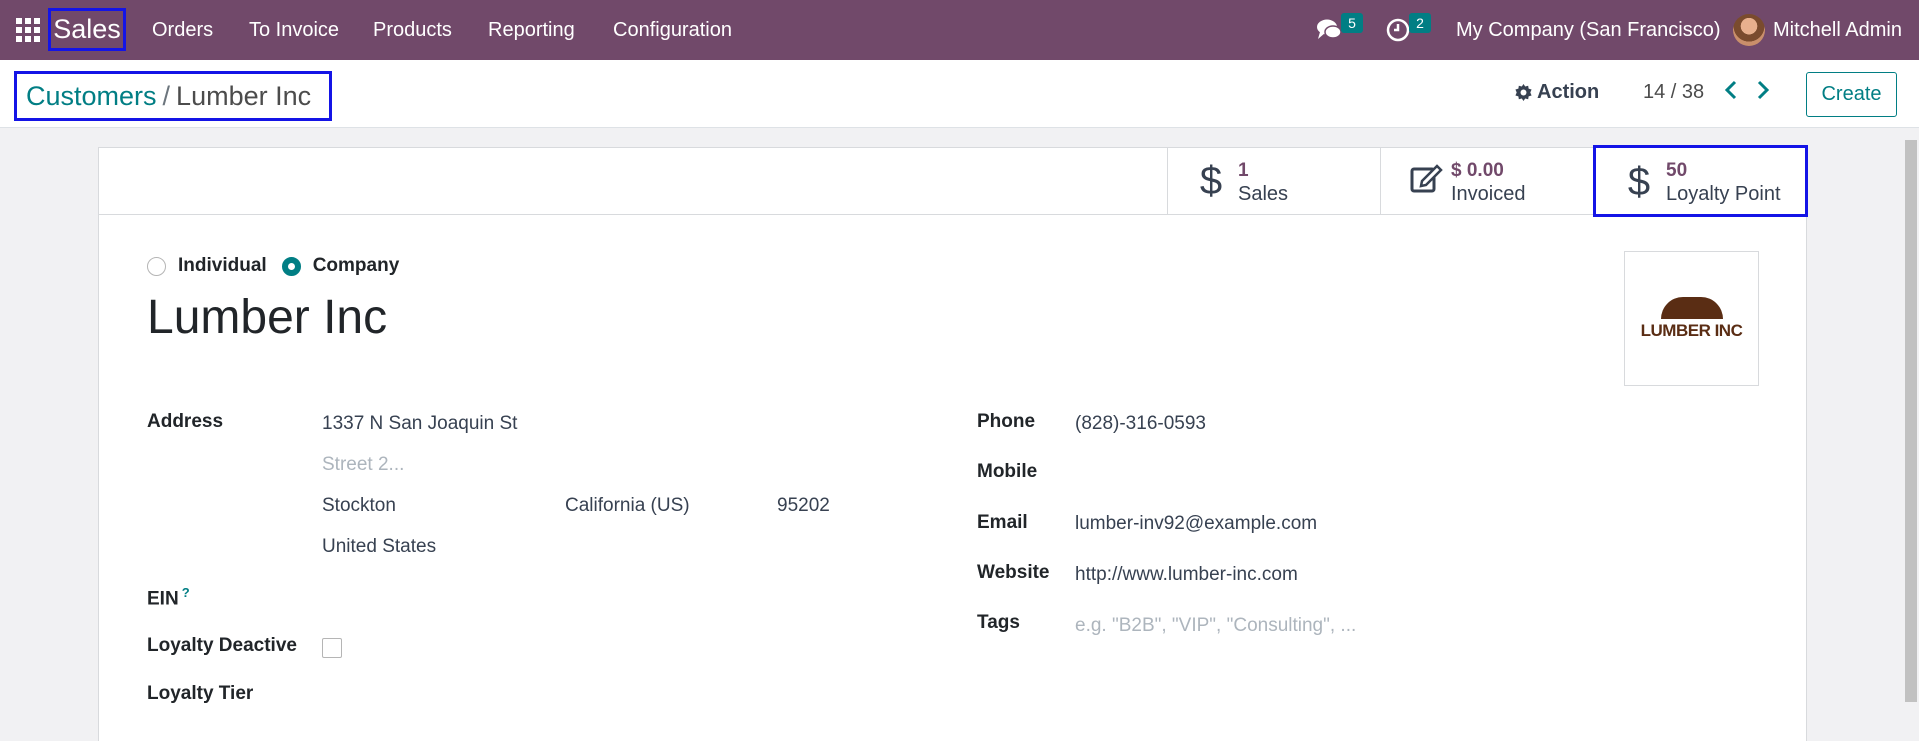 This screenshot has height=741, width=1919. What do you see at coordinates (1426, 181) in the screenshot?
I see `edit-icon` at bounding box center [1426, 181].